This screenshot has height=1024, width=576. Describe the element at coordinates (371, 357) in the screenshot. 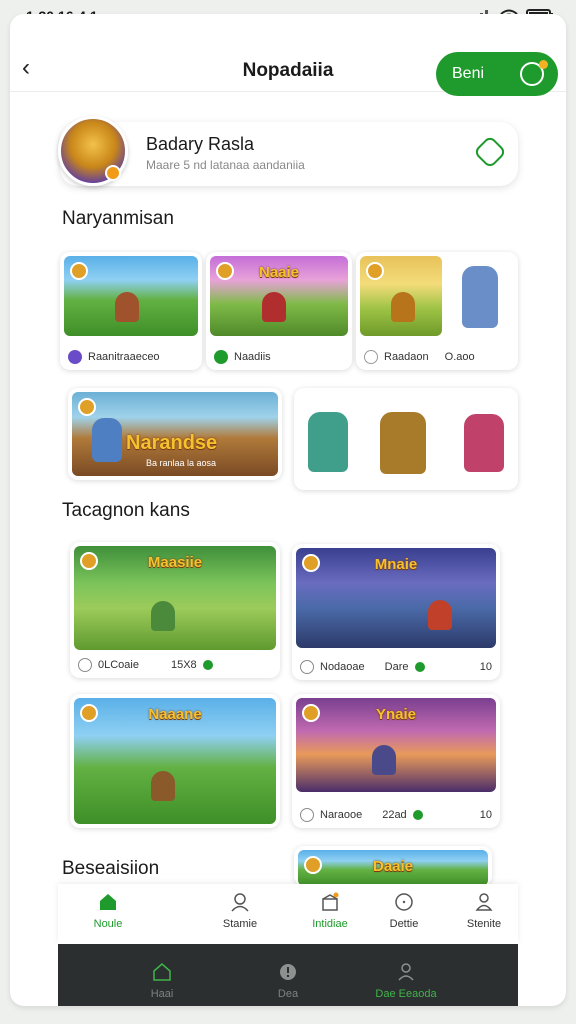

I see `tile-icon` at that location.